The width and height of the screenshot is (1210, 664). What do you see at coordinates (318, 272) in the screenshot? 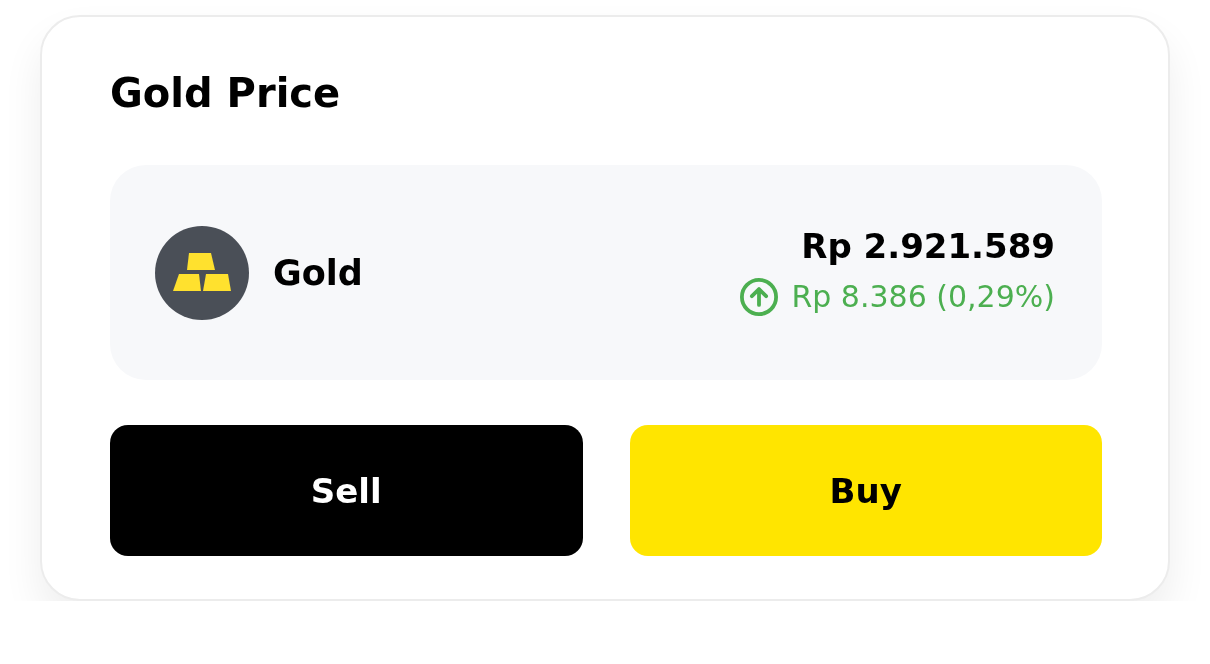
I see `asset-name: Gold` at bounding box center [318, 272].